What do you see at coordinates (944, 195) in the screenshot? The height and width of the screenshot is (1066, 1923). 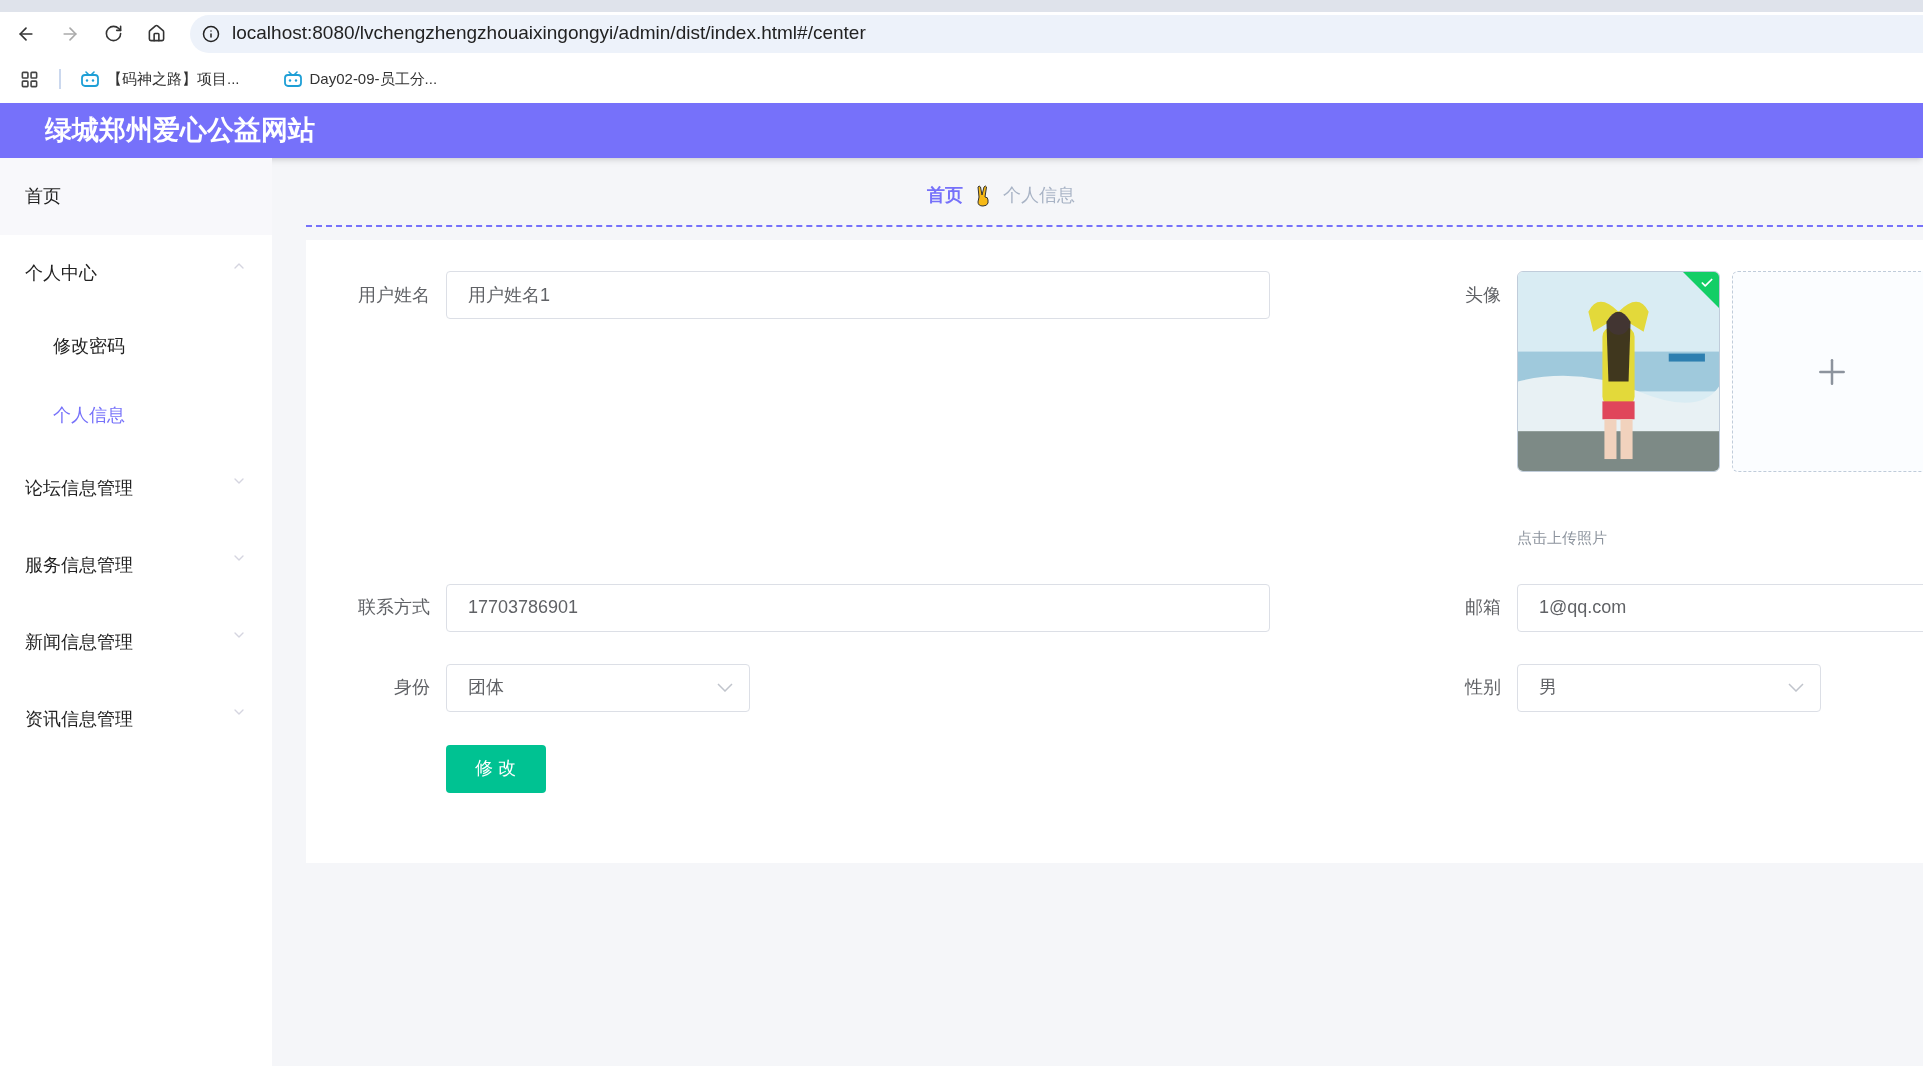 I see `breadcrumb-item: 首页` at bounding box center [944, 195].